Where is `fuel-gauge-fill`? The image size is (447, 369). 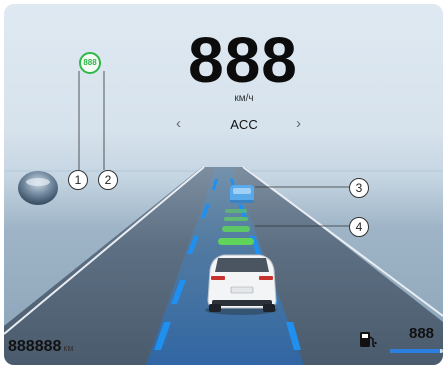 fuel-gauge-fill is located at coordinates (415, 351).